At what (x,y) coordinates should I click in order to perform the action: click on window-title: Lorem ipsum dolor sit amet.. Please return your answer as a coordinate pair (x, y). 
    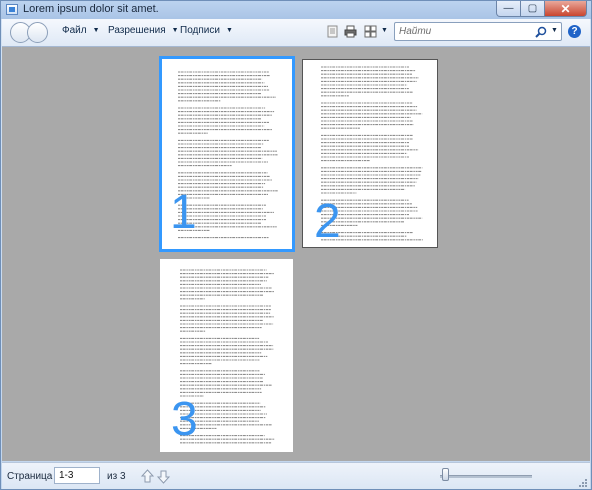
    Looking at the image, I should click on (91, 9).